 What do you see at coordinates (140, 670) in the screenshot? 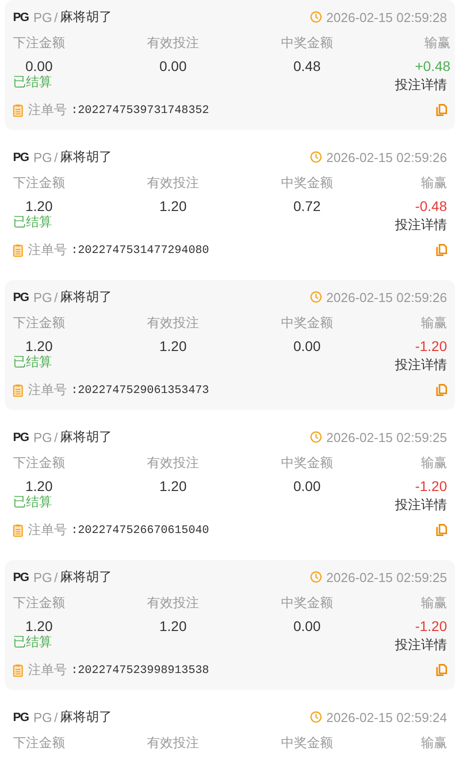
I see `order-number: :2022747523998913538` at bounding box center [140, 670].